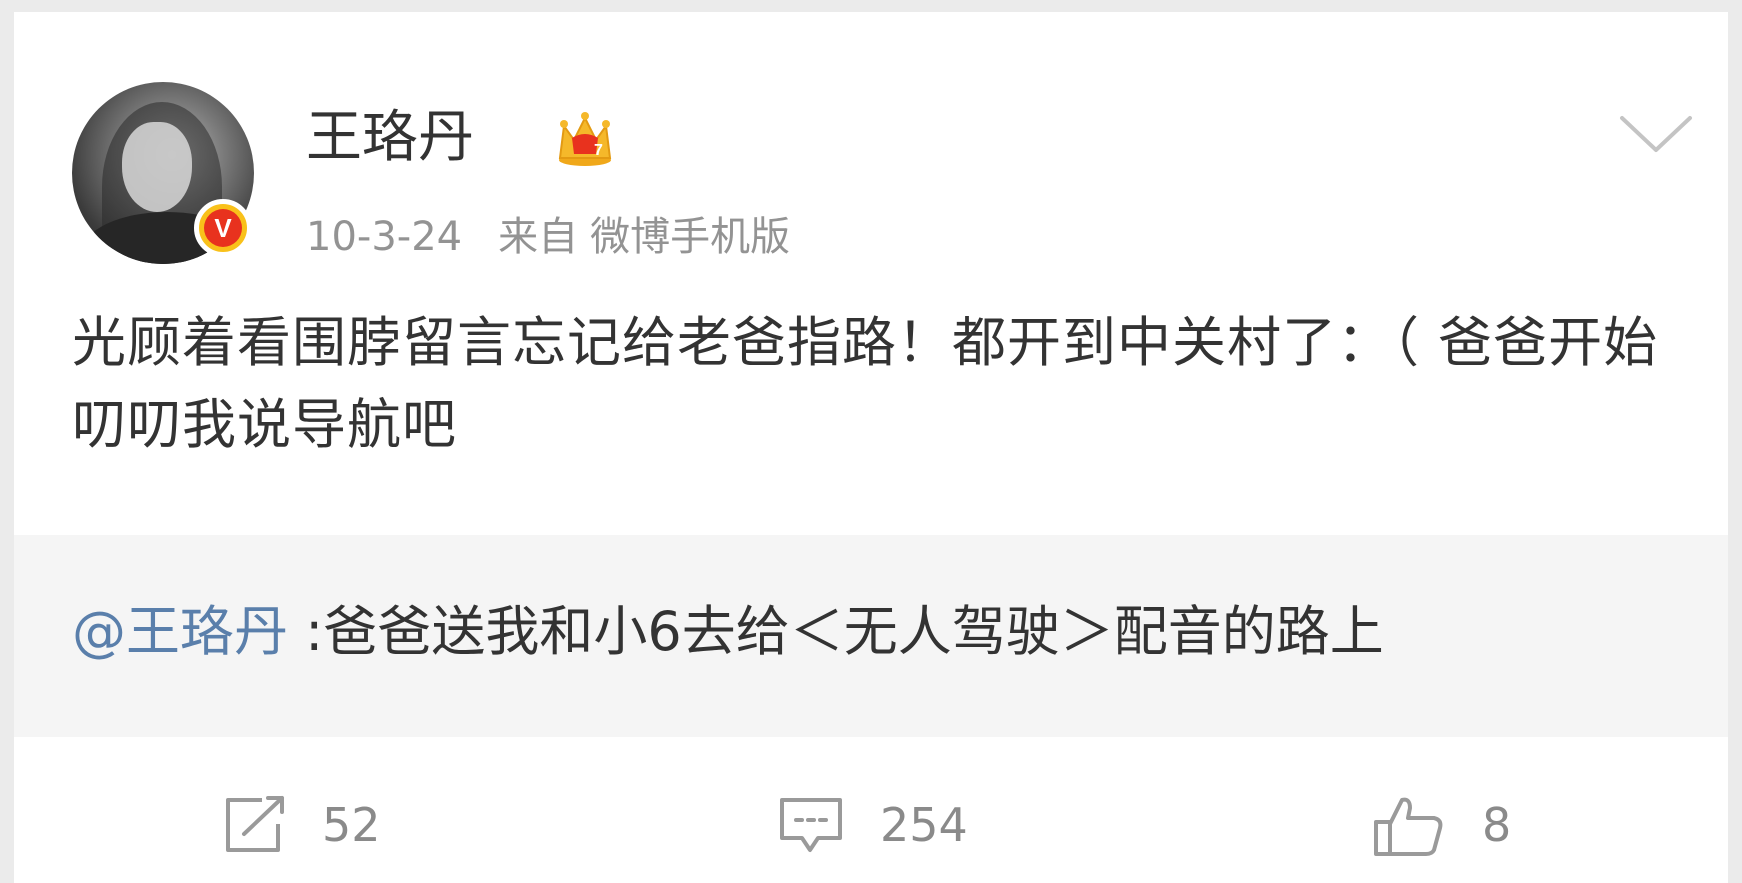 Image resolution: width=1742 pixels, height=883 pixels. I want to click on verified-badge-icon: V, so click(223, 228).